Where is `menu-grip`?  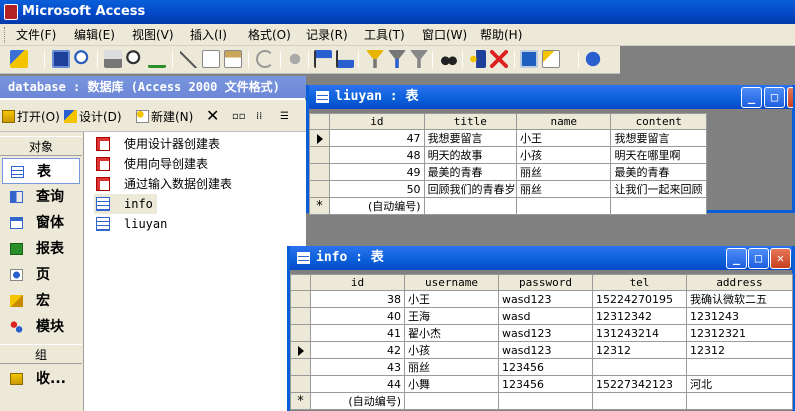
menu-grip is located at coordinates (5, 35).